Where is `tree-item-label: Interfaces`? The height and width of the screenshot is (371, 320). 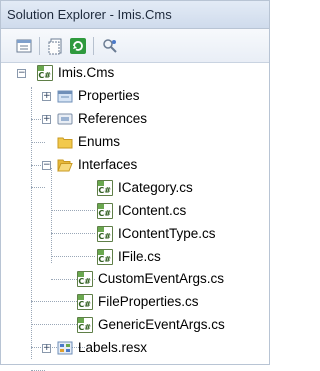
tree-item-label: Interfaces is located at coordinates (108, 164).